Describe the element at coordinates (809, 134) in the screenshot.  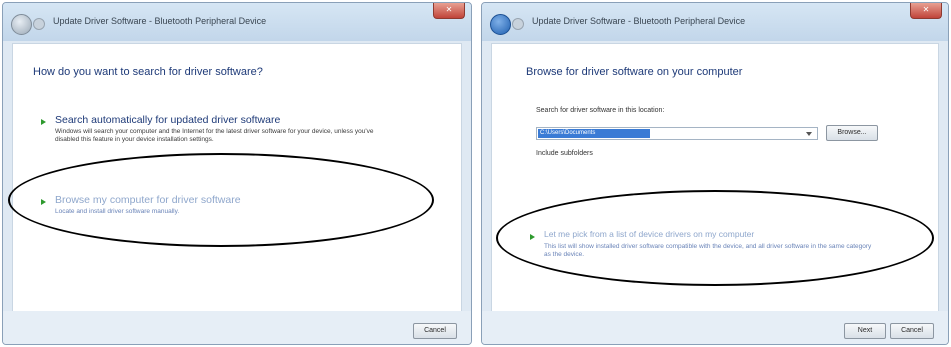
I see `chevron-down-icon` at that location.